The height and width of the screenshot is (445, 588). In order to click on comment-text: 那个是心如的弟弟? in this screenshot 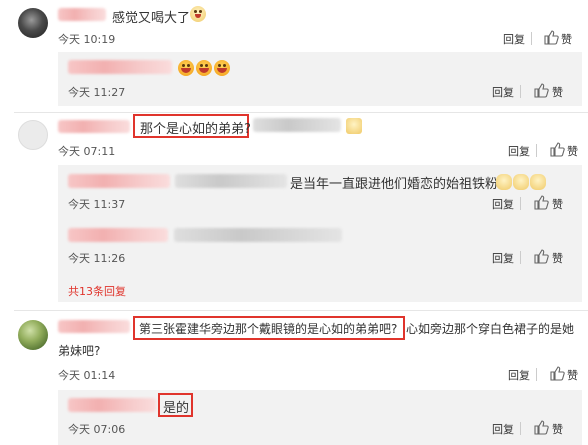, I will do `click(195, 129)`.